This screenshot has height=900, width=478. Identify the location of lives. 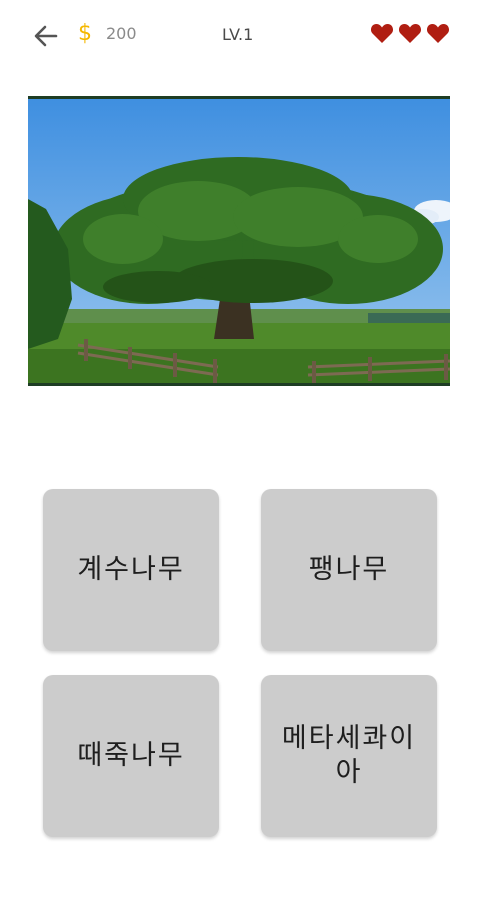
(410, 33).